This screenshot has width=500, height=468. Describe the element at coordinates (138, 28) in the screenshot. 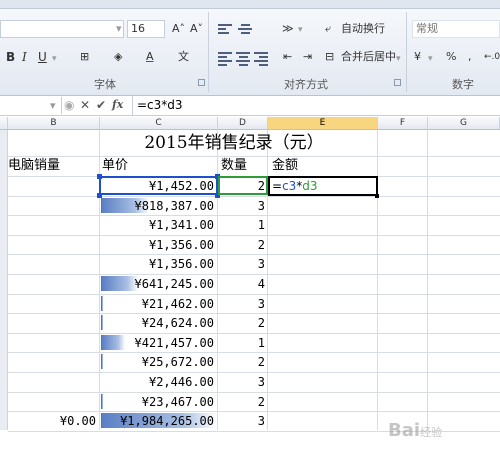

I see `font-size-value: 16` at that location.